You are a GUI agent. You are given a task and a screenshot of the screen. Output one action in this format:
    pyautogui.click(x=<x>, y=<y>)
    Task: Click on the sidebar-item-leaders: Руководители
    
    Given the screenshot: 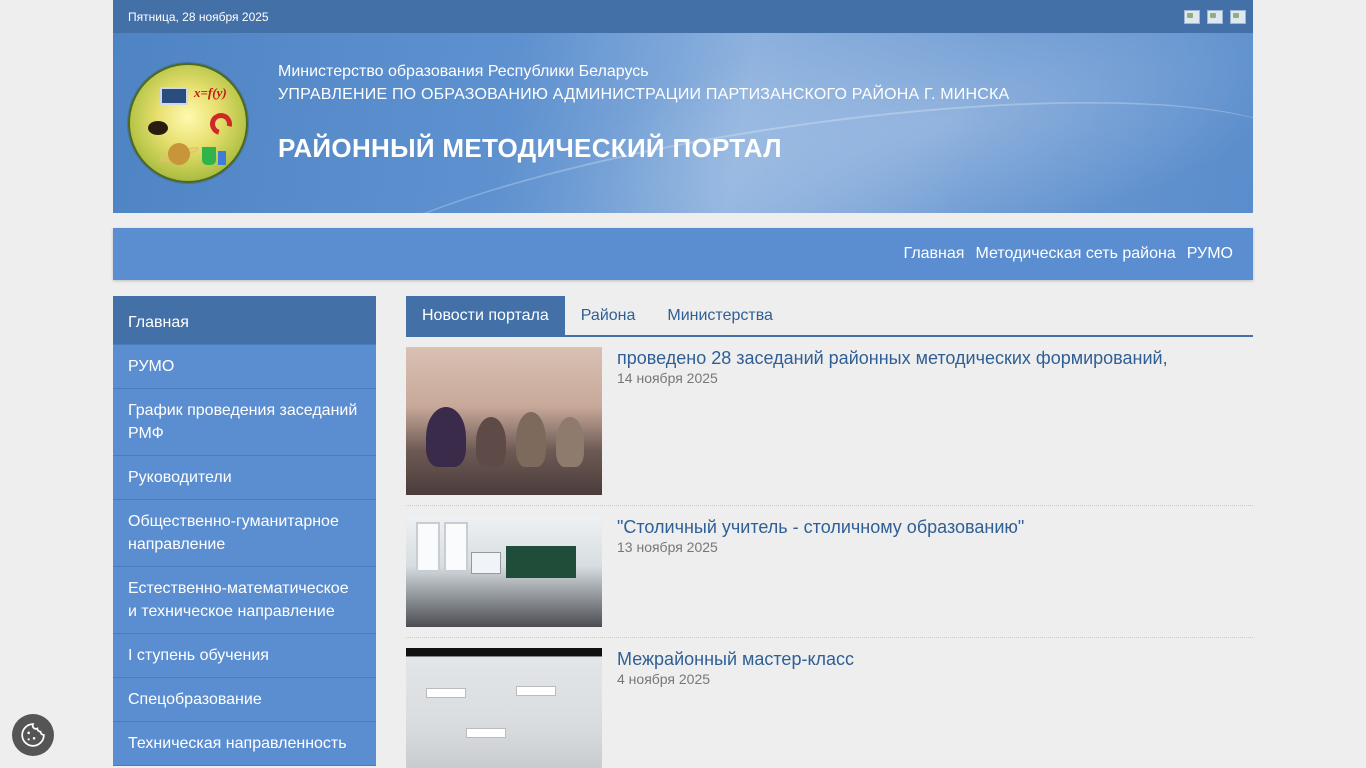 What is the action you would take?
    pyautogui.click(x=244, y=478)
    